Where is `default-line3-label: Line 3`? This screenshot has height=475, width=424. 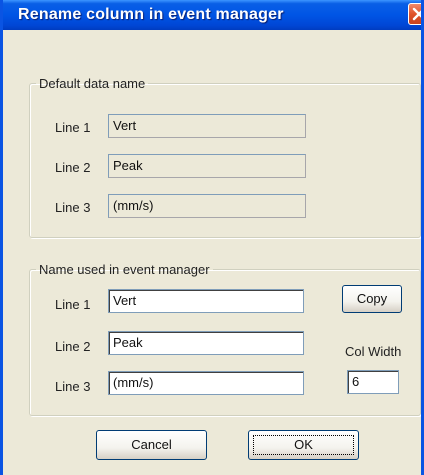 default-line3-label: Line 3 is located at coordinates (73, 207).